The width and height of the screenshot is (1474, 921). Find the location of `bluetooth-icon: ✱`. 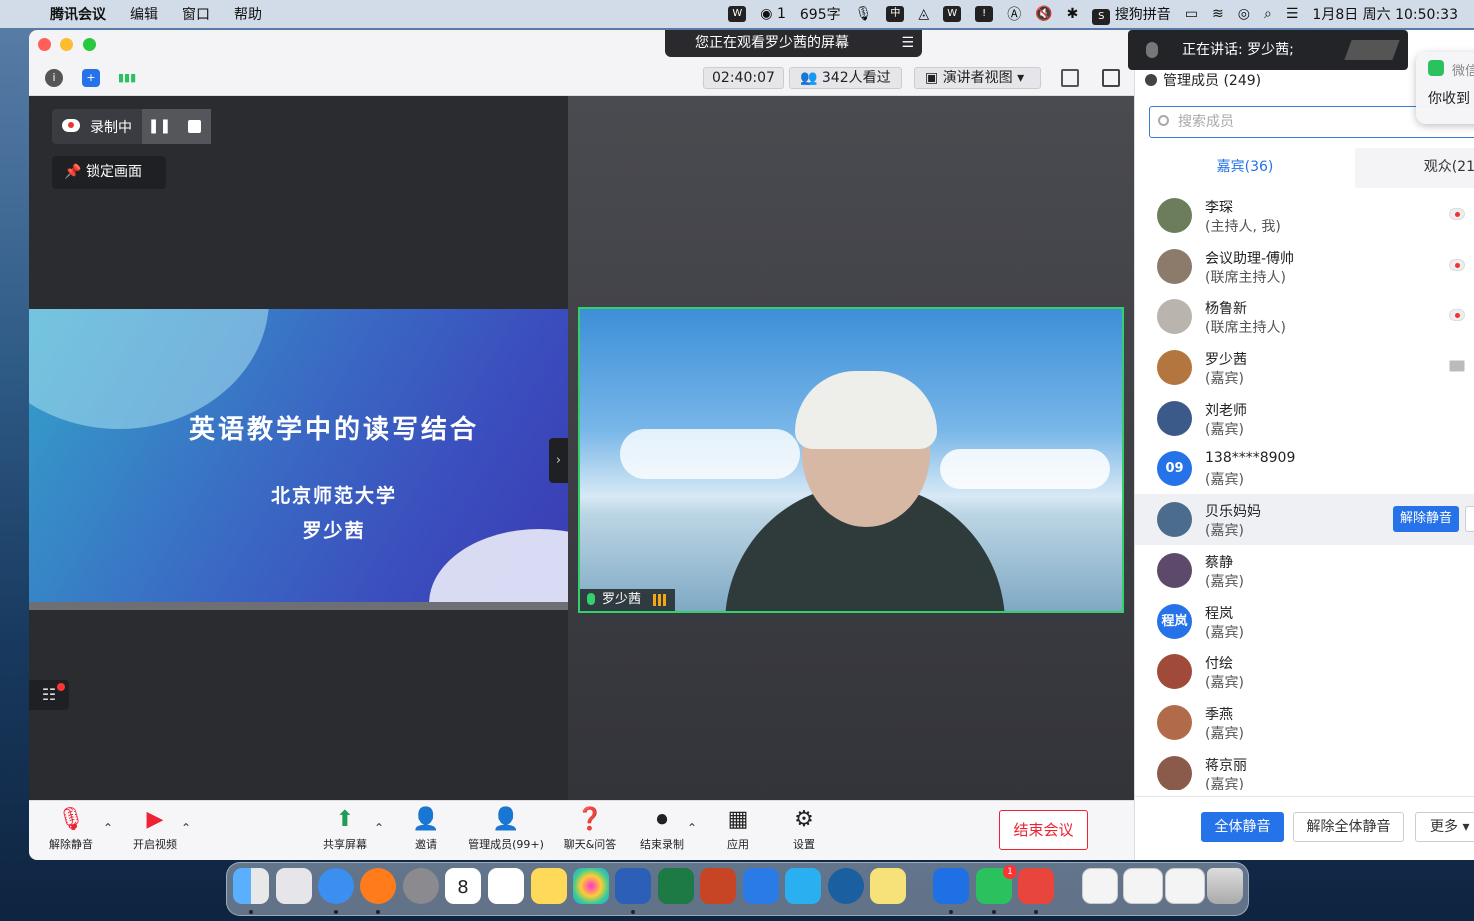

bluetooth-icon: ✱ is located at coordinates (1073, 14).